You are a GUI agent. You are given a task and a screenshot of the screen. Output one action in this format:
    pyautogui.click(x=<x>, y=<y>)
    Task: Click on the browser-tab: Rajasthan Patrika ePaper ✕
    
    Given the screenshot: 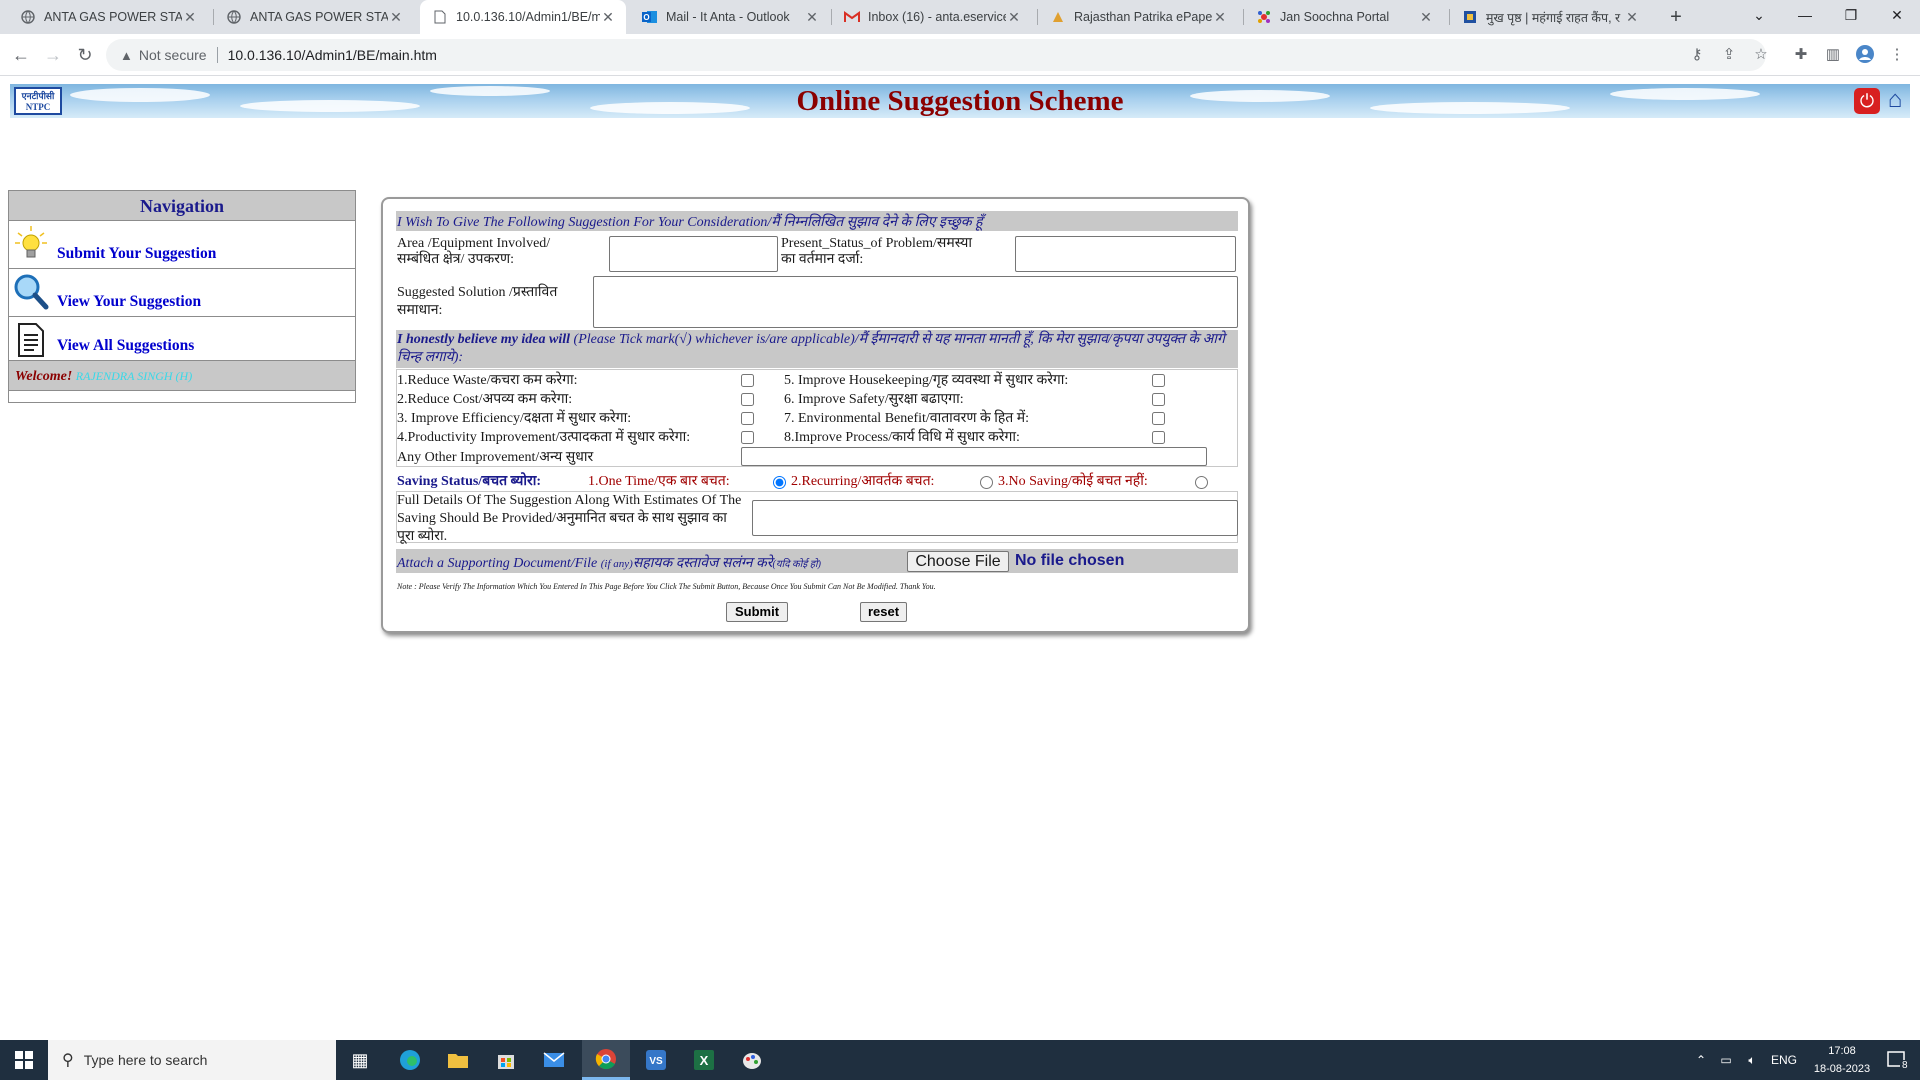 What is the action you would take?
    pyautogui.click(x=1138, y=17)
    